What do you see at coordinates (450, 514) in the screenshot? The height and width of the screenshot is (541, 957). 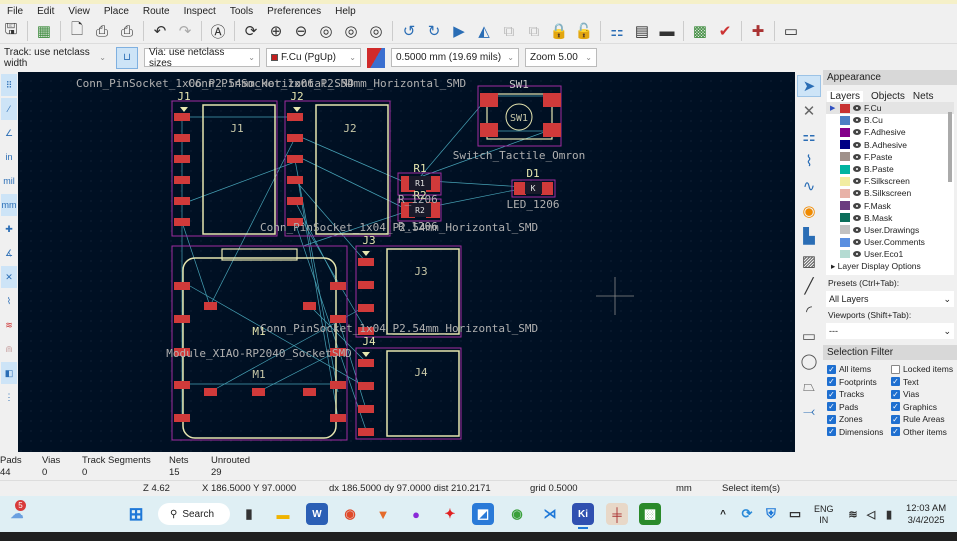 I see `app-icon: ✦` at bounding box center [450, 514].